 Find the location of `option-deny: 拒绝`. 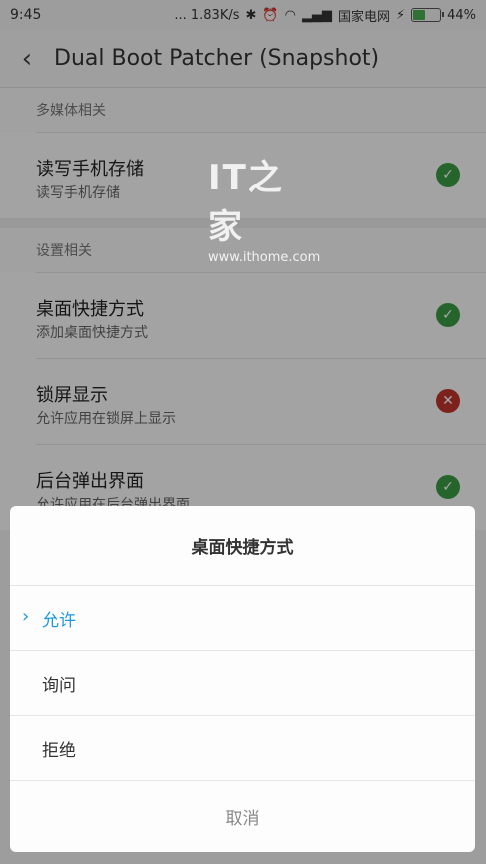

option-deny: 拒绝 is located at coordinates (242, 748).